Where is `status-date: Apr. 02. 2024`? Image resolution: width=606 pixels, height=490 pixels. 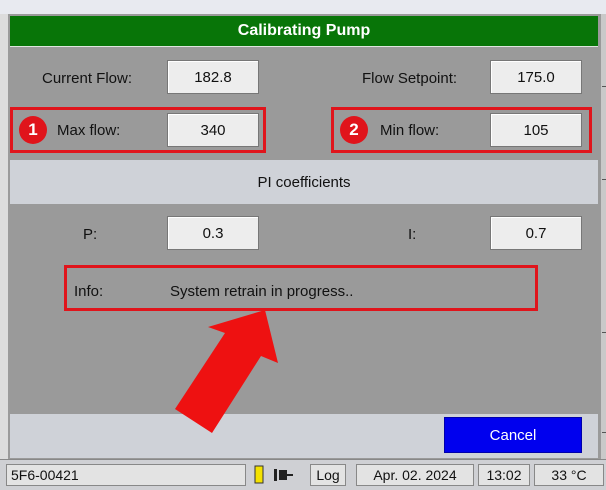
status-date: Apr. 02. 2024 is located at coordinates (415, 475).